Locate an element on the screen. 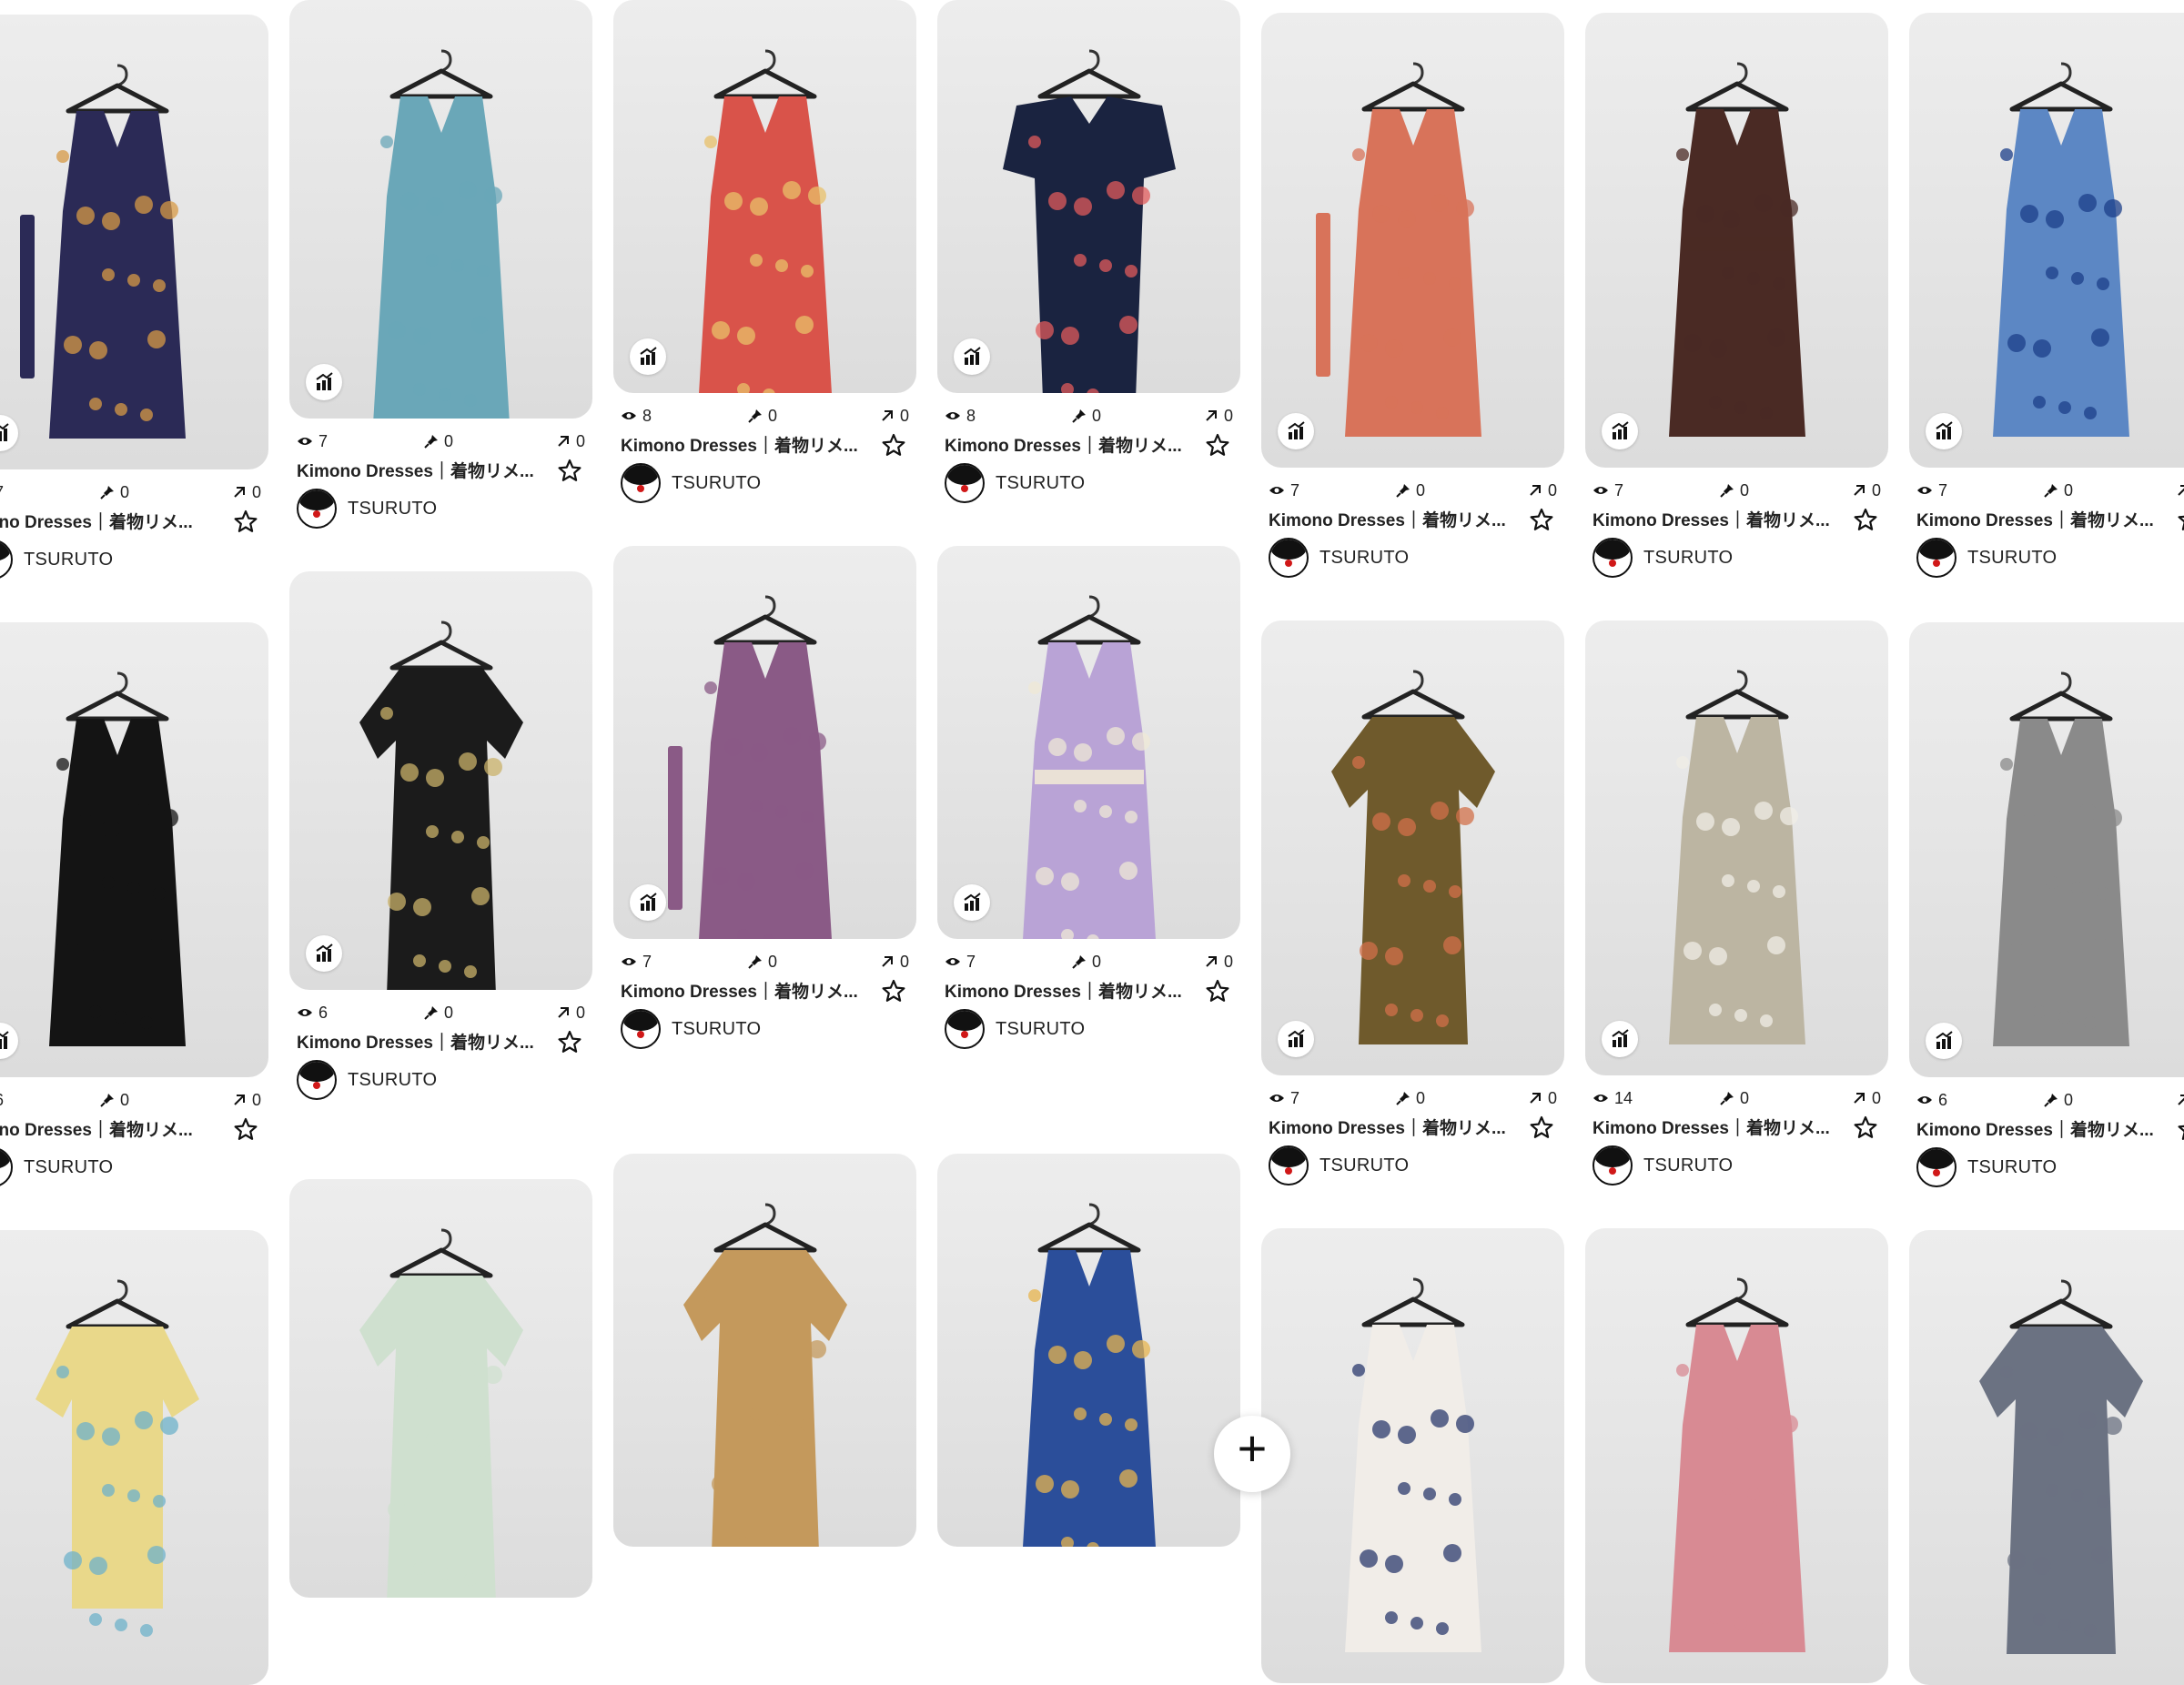 Image resolution: width=2184 pixels, height=1685 pixels. create-button: + is located at coordinates (1252, 1454).